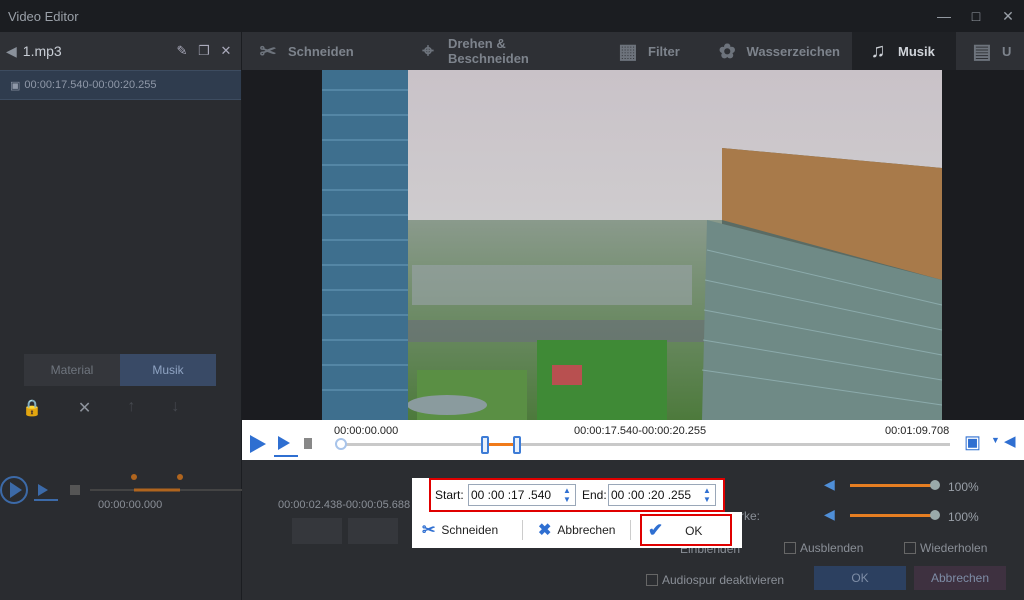 This screenshot has width=1024, height=600. What do you see at coordinates (308, 443) in the screenshot?
I see `stop-icon` at bounding box center [308, 443].